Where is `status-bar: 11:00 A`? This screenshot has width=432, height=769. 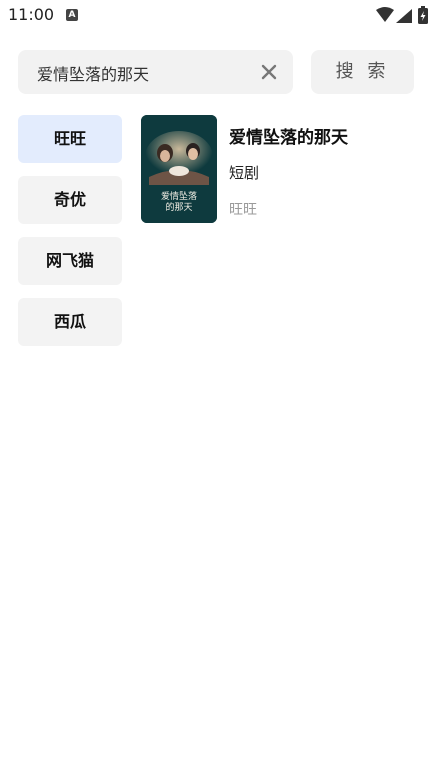 status-bar: 11:00 A is located at coordinates (216, 16).